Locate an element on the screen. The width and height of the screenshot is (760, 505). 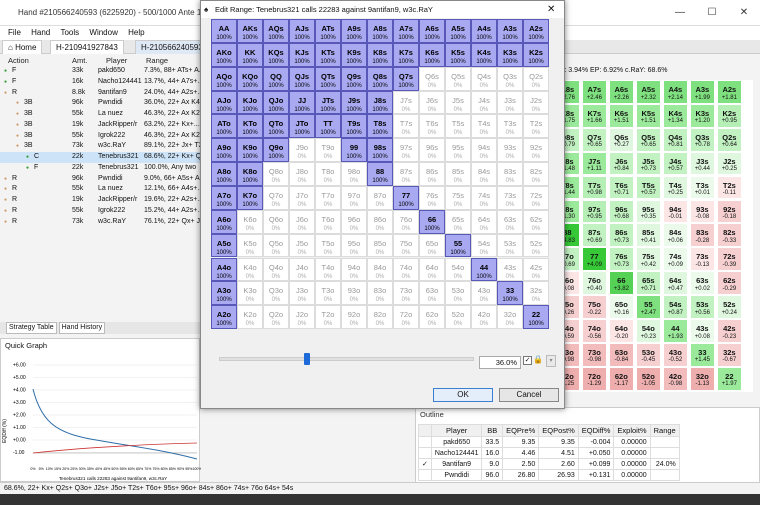
equity-cell: 86s +0.73 is located at coordinates (621, 235).